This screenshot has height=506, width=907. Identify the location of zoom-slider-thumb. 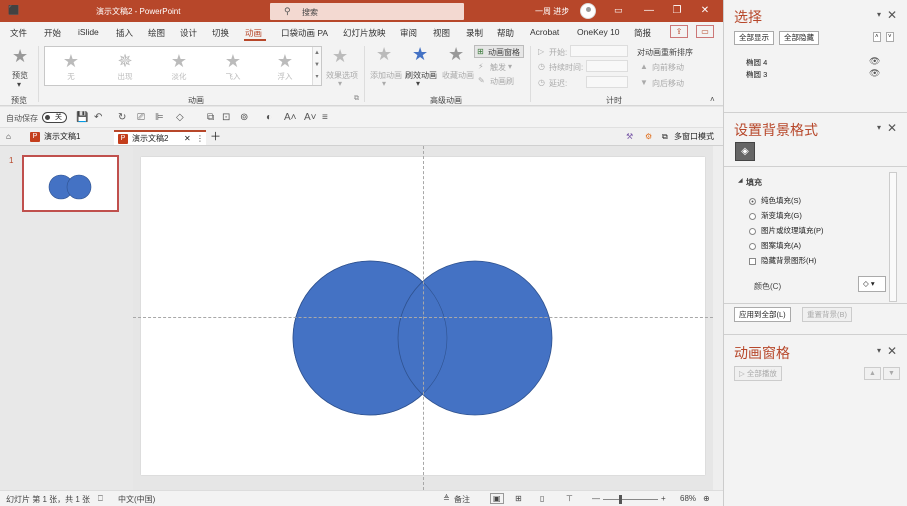
(620, 499).